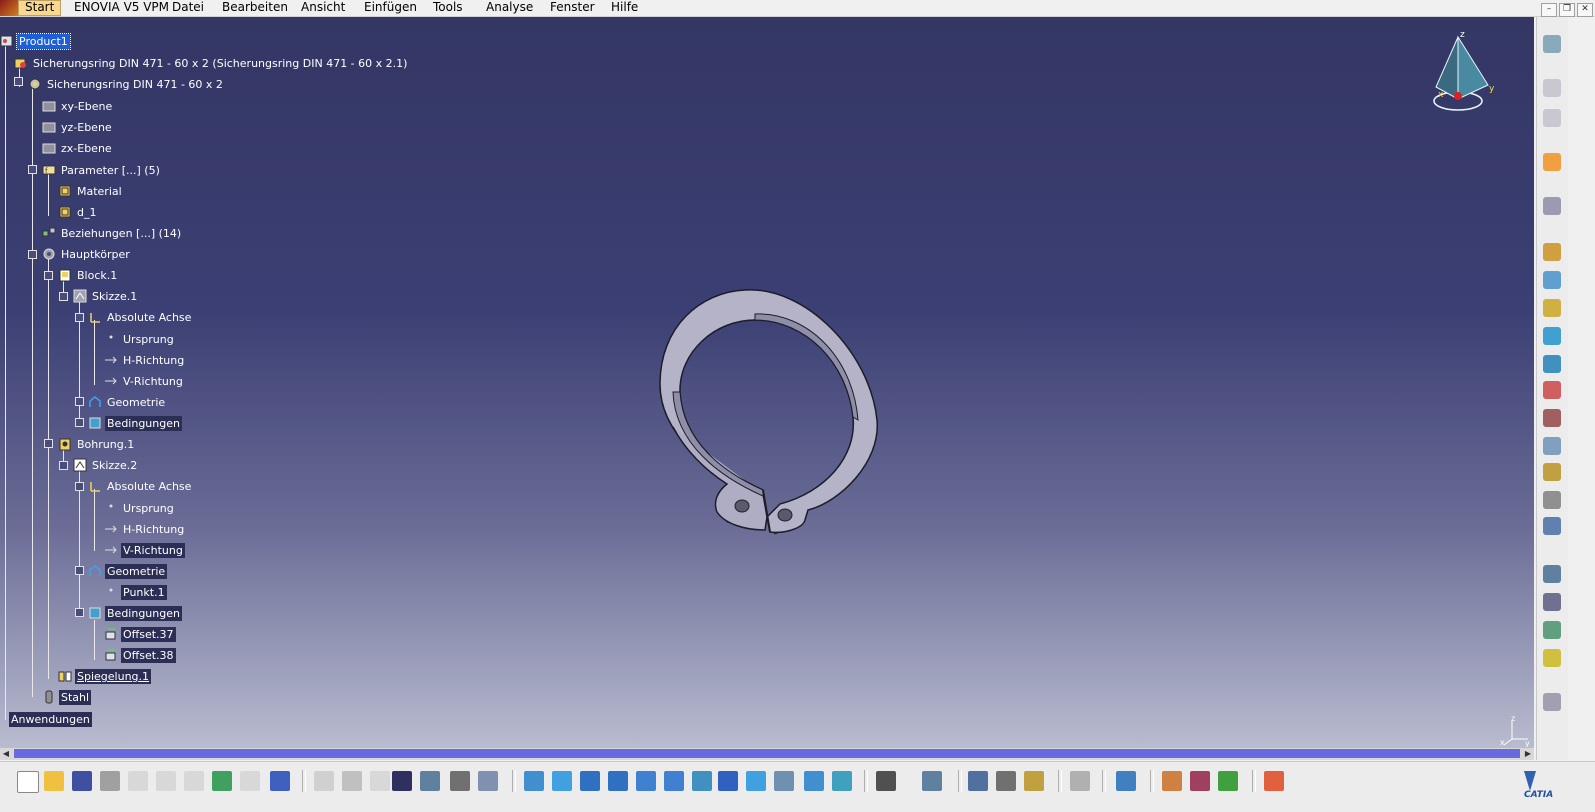 This screenshot has height=812, width=1595. Describe the element at coordinates (1585, 10) in the screenshot. I see `close-icon: ✕` at that location.